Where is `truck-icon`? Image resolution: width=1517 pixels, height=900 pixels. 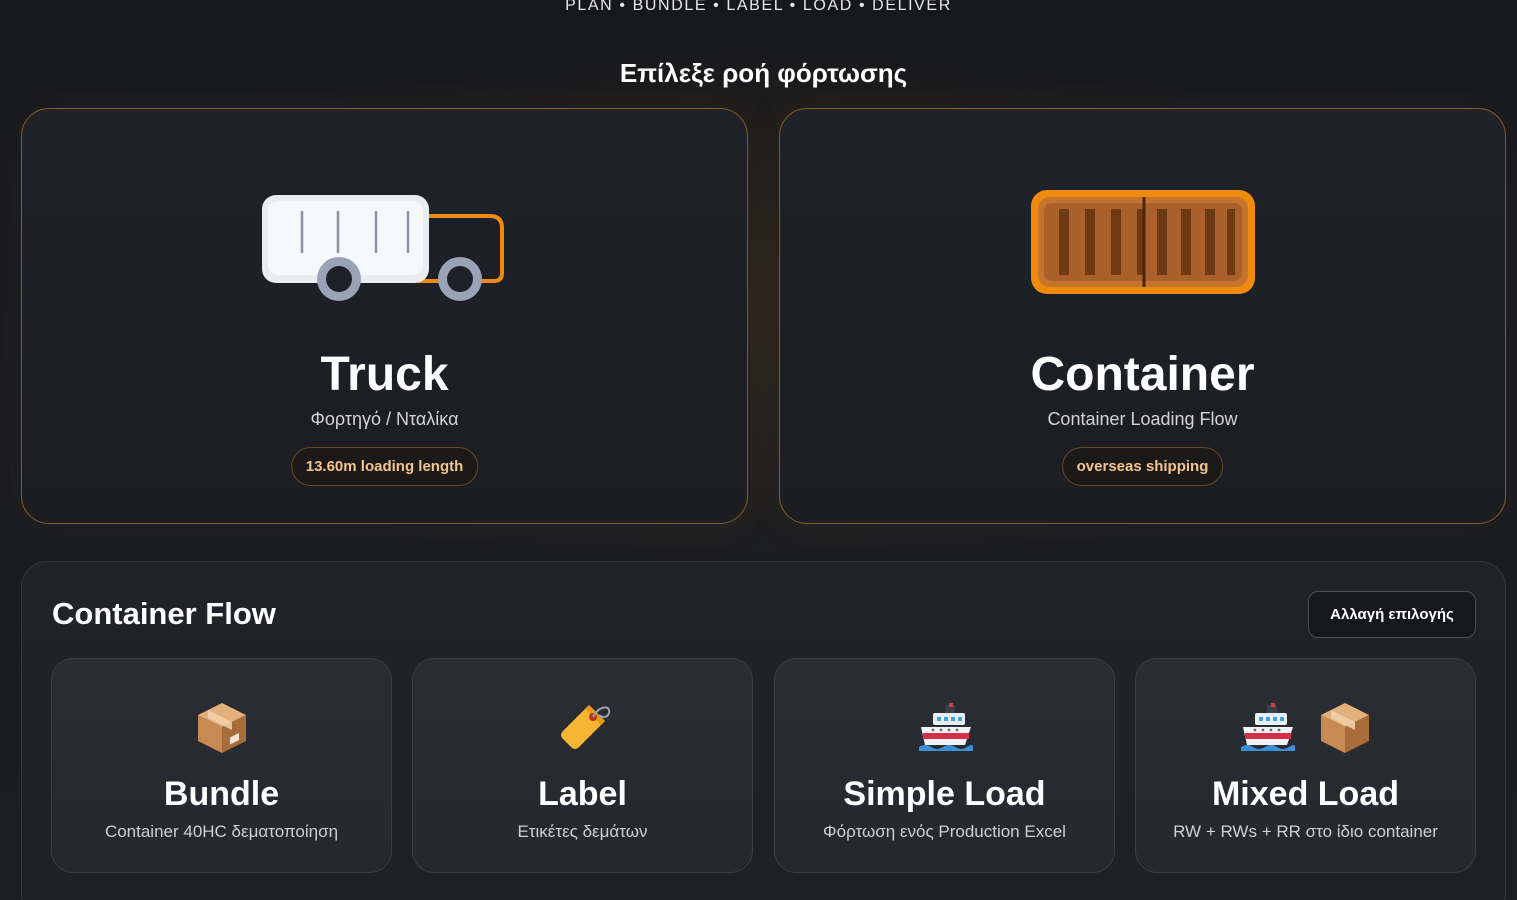
truck-icon is located at coordinates (384, 249).